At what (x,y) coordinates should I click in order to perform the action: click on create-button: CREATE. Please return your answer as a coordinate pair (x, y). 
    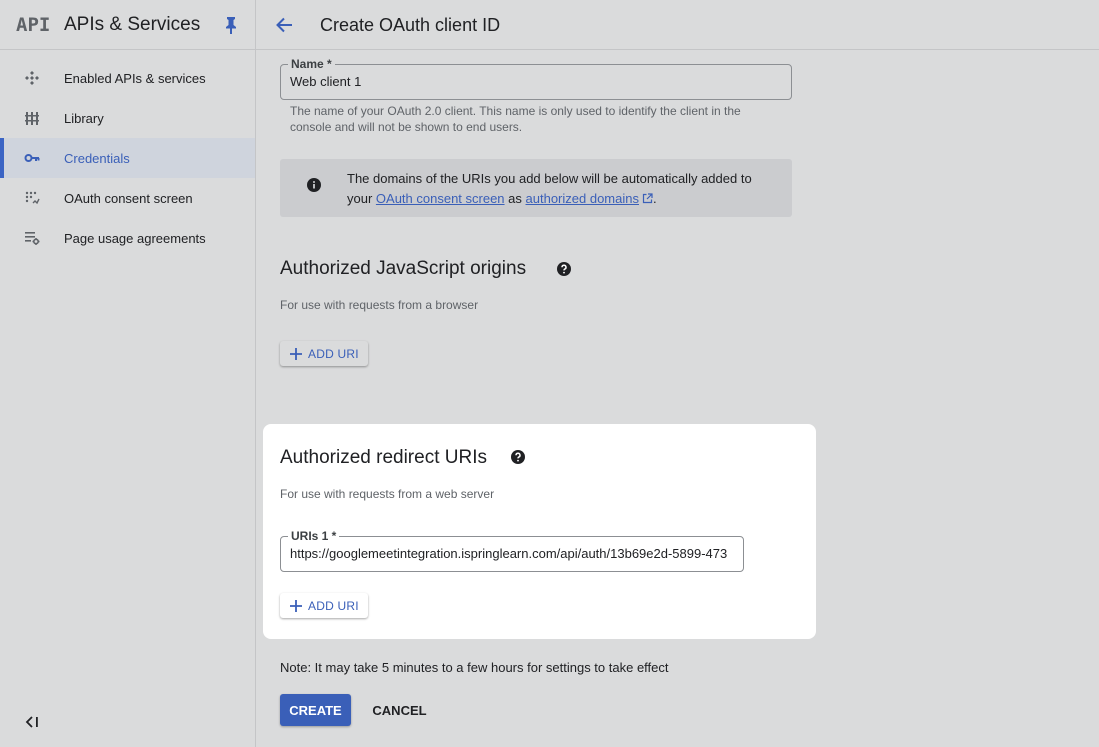
    Looking at the image, I should click on (315, 710).